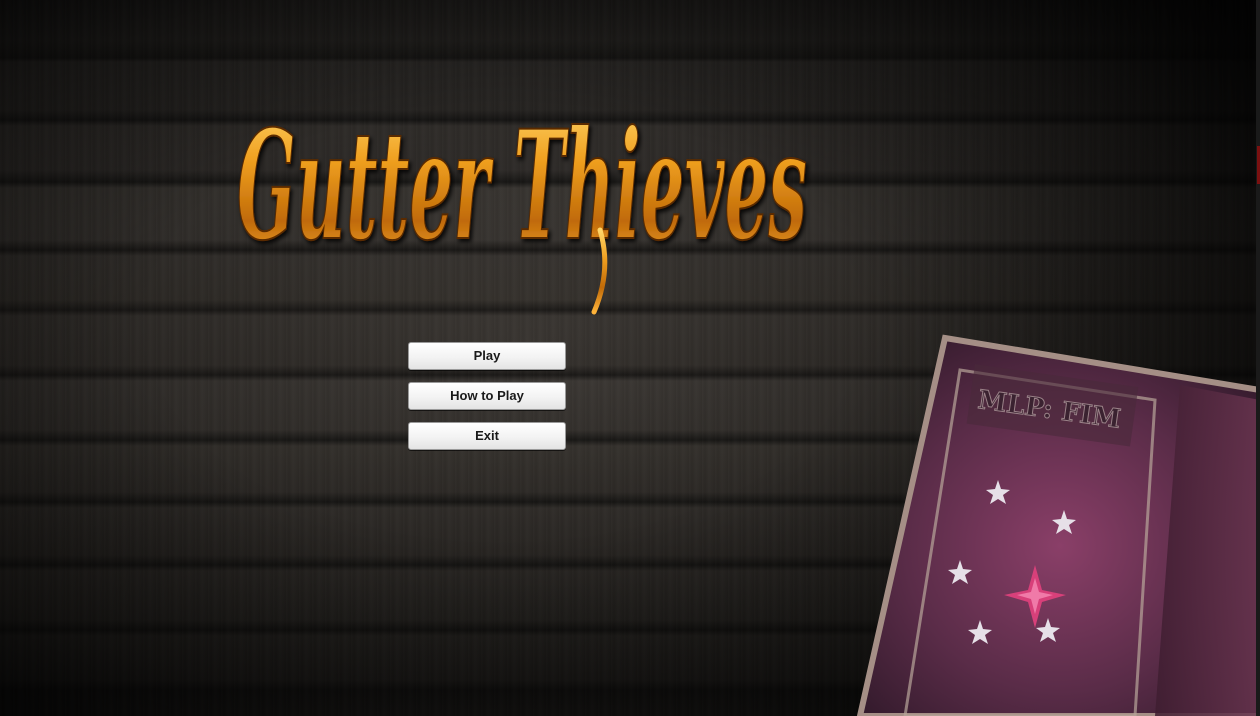 The width and height of the screenshot is (1260, 716). I want to click on game-title: Gutter Thieves, so click(522, 186).